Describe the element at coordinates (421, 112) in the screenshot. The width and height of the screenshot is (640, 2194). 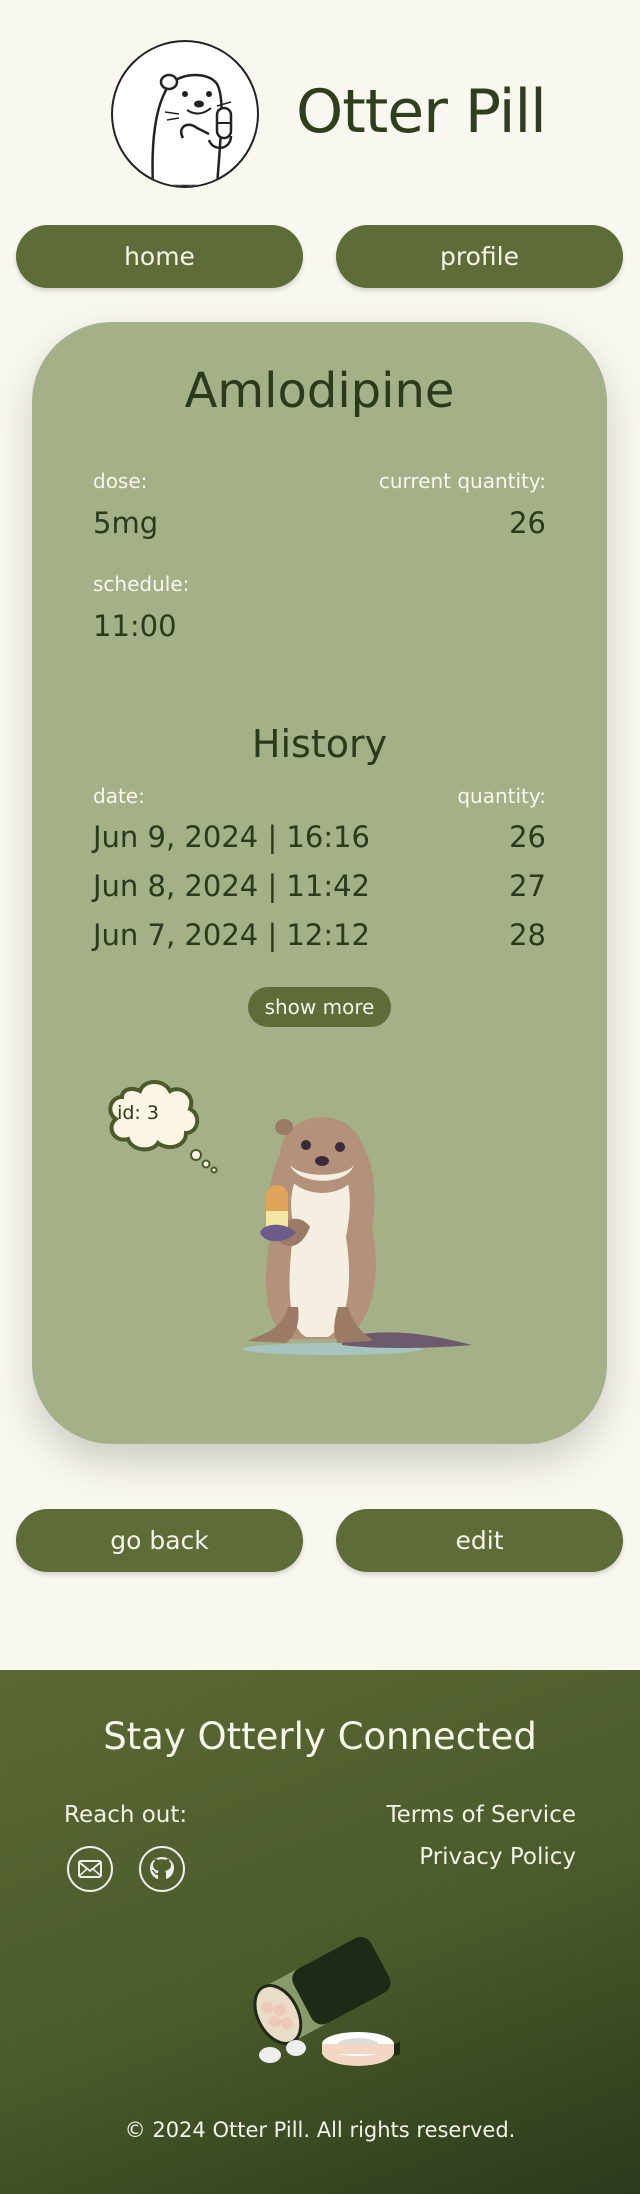
I see `app-title: Otter Pill` at that location.